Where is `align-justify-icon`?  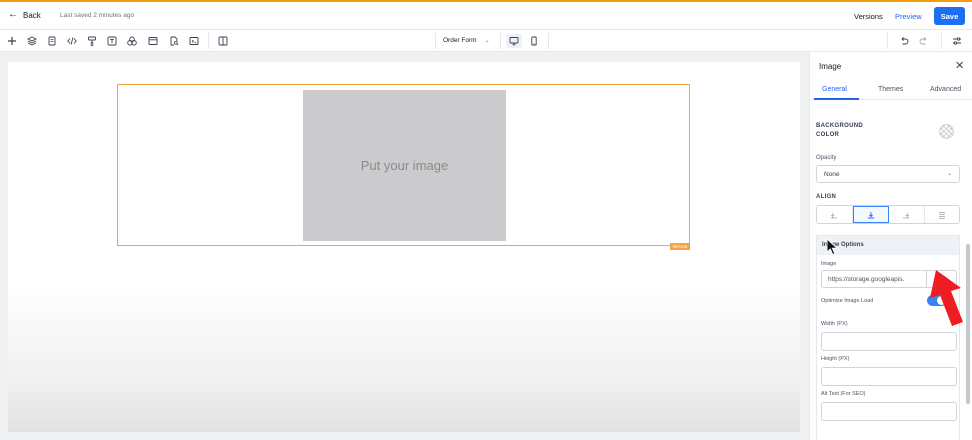
align-justify-icon is located at coordinates (941, 215).